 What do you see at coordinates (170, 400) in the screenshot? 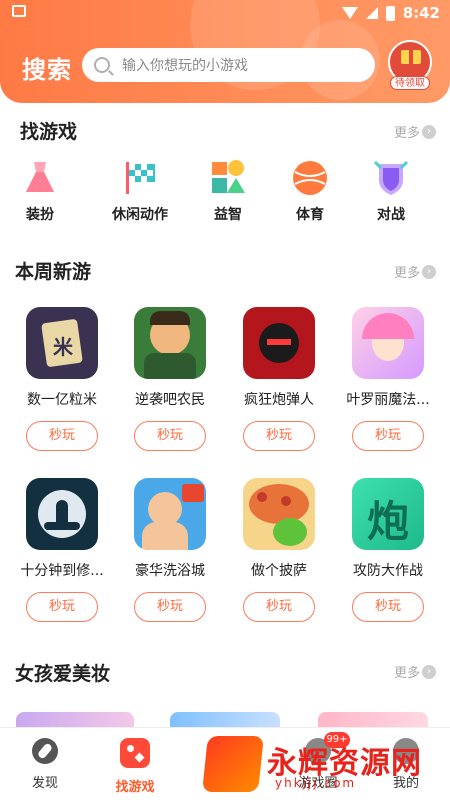
I see `game-name: 逆袭吧农民` at bounding box center [170, 400].